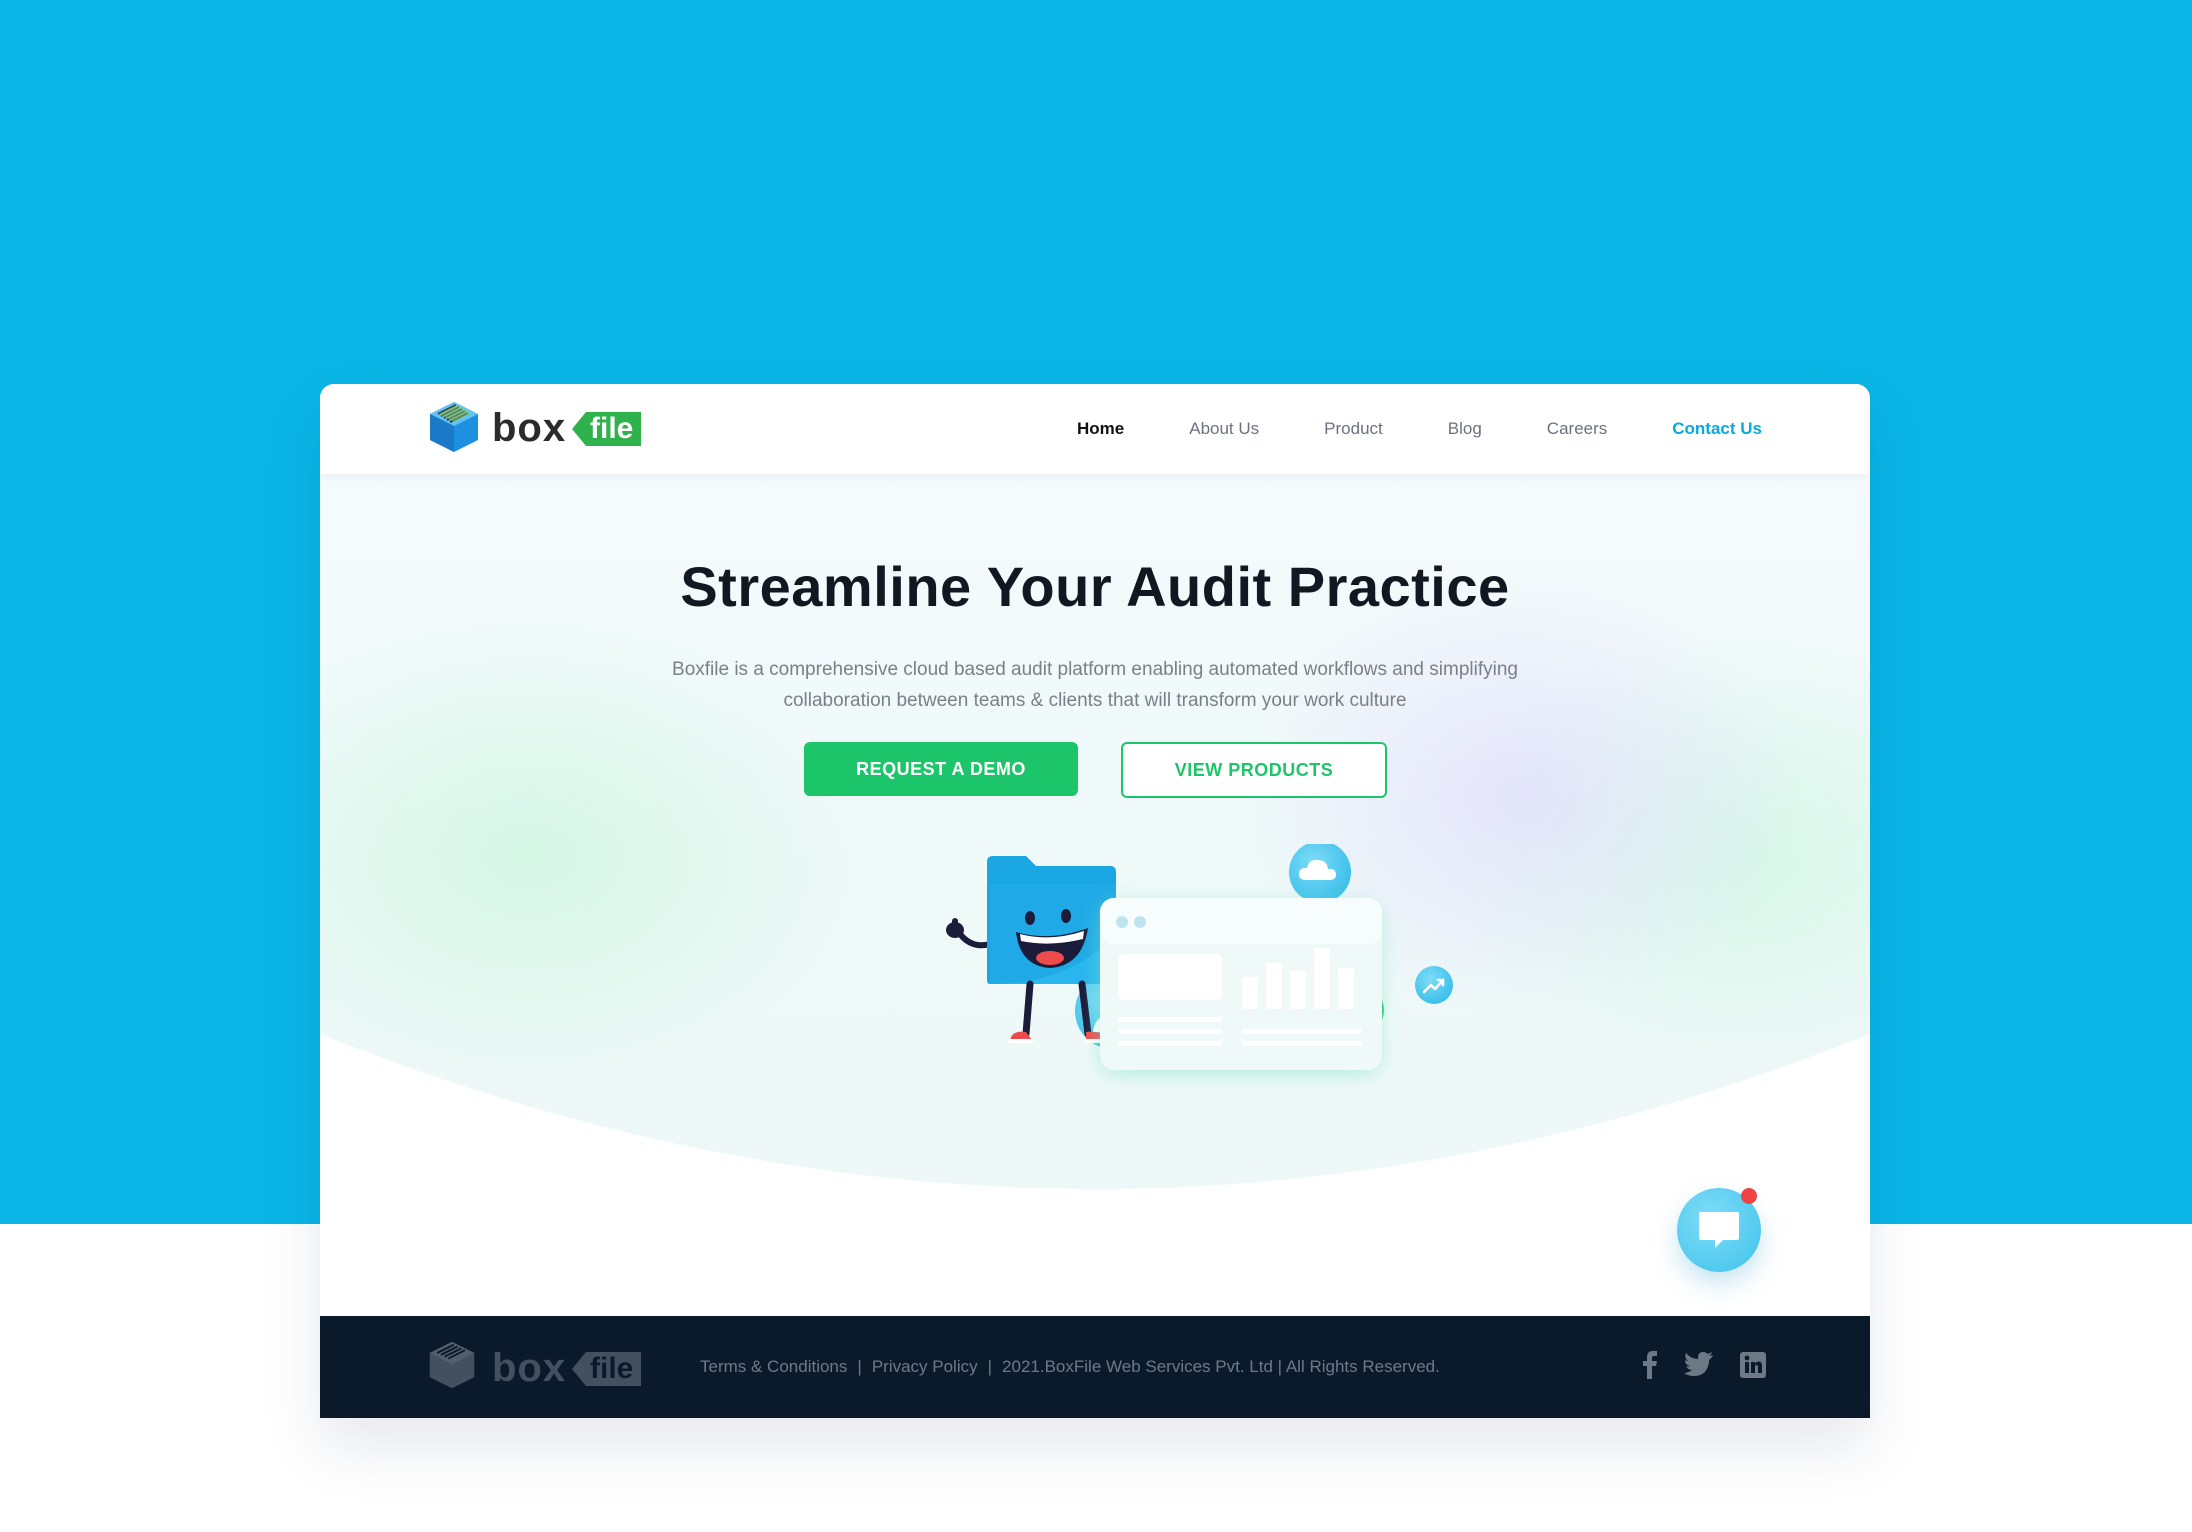 The height and width of the screenshot is (1532, 2192). What do you see at coordinates (529, 1368) in the screenshot?
I see `footer-brand-word: box` at bounding box center [529, 1368].